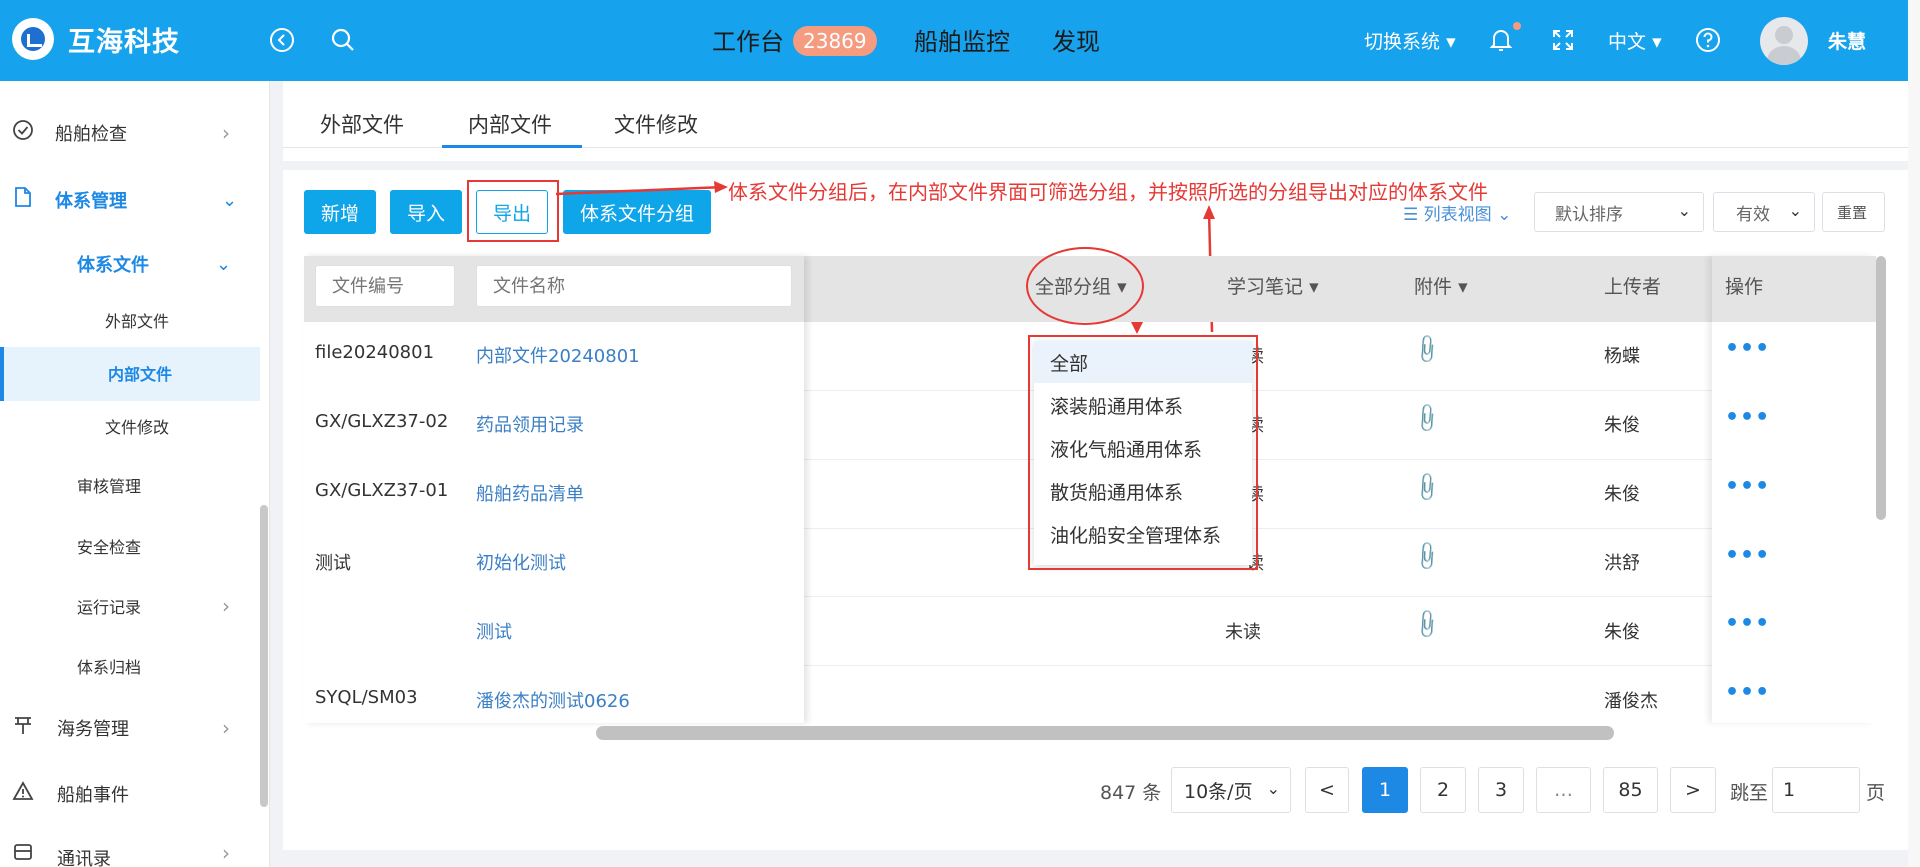 The image size is (1920, 867). Describe the element at coordinates (1630, 790) in the screenshot. I see `page-button-85: 85` at that location.